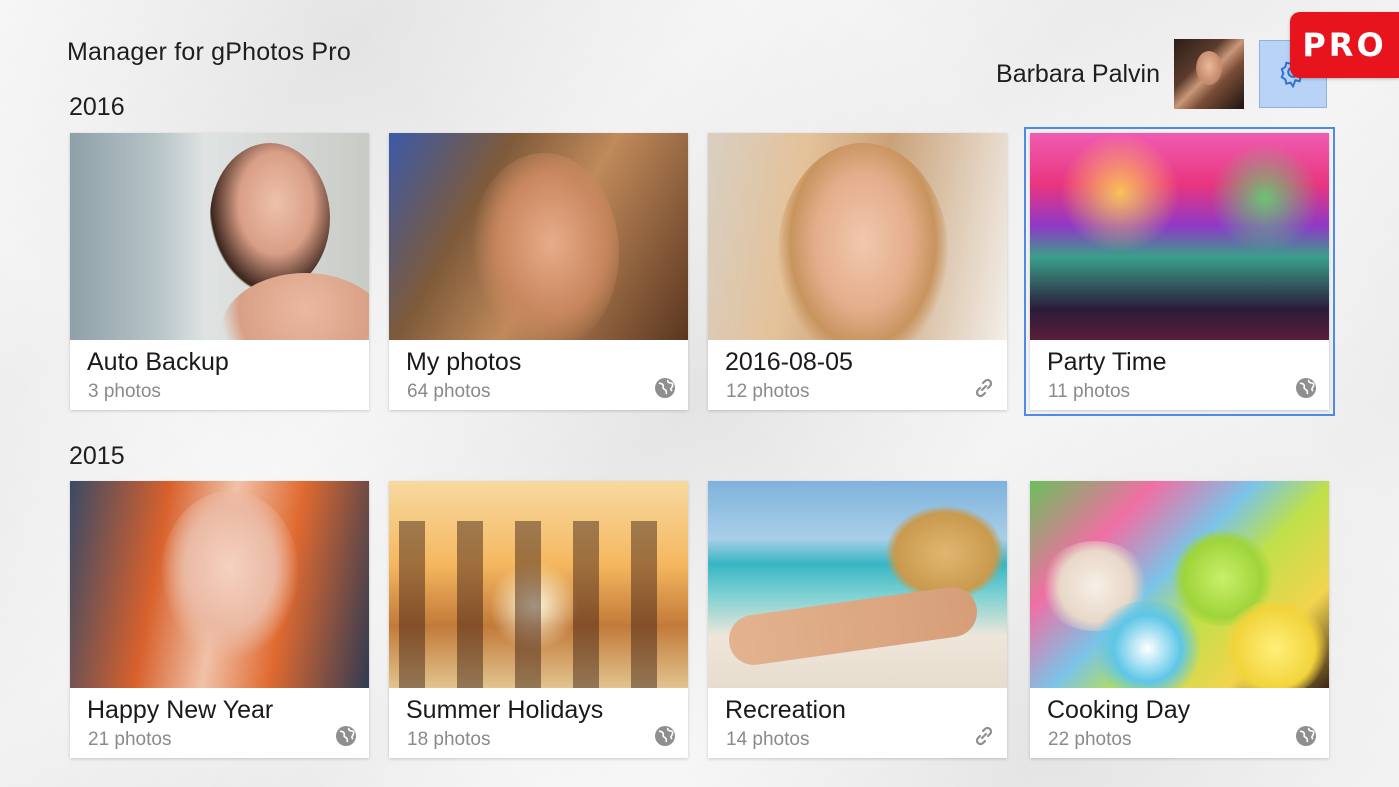  What do you see at coordinates (1119, 710) in the screenshot?
I see `album-title: Cooking Day` at bounding box center [1119, 710].